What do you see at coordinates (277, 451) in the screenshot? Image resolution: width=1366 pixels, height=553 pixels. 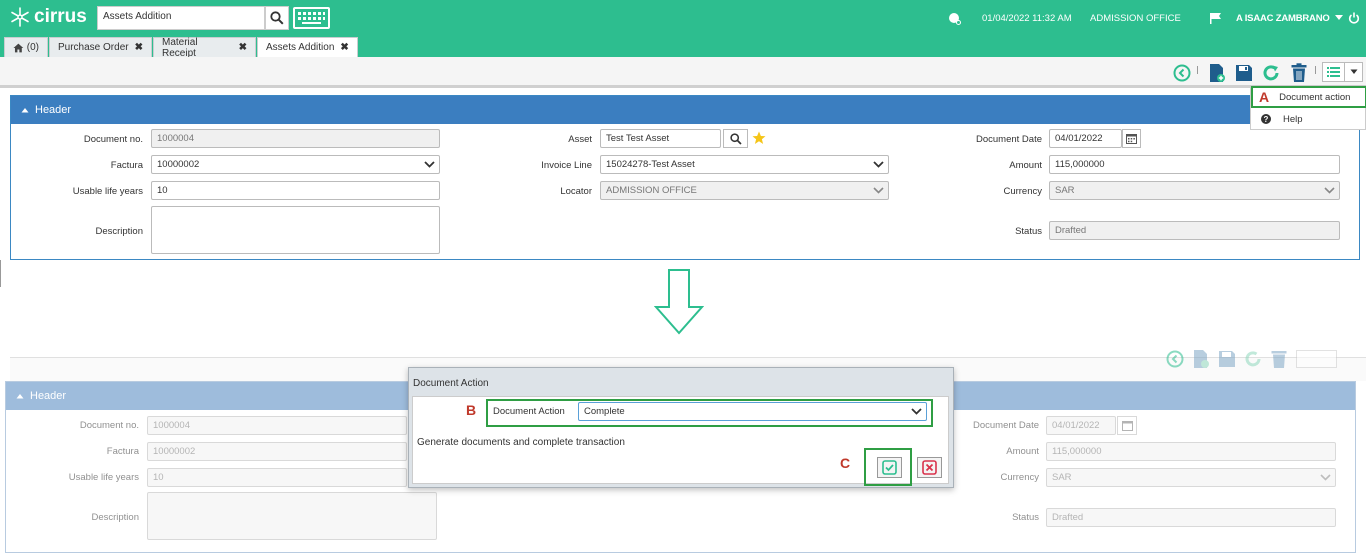 I see `factura-field: 10000002` at bounding box center [277, 451].